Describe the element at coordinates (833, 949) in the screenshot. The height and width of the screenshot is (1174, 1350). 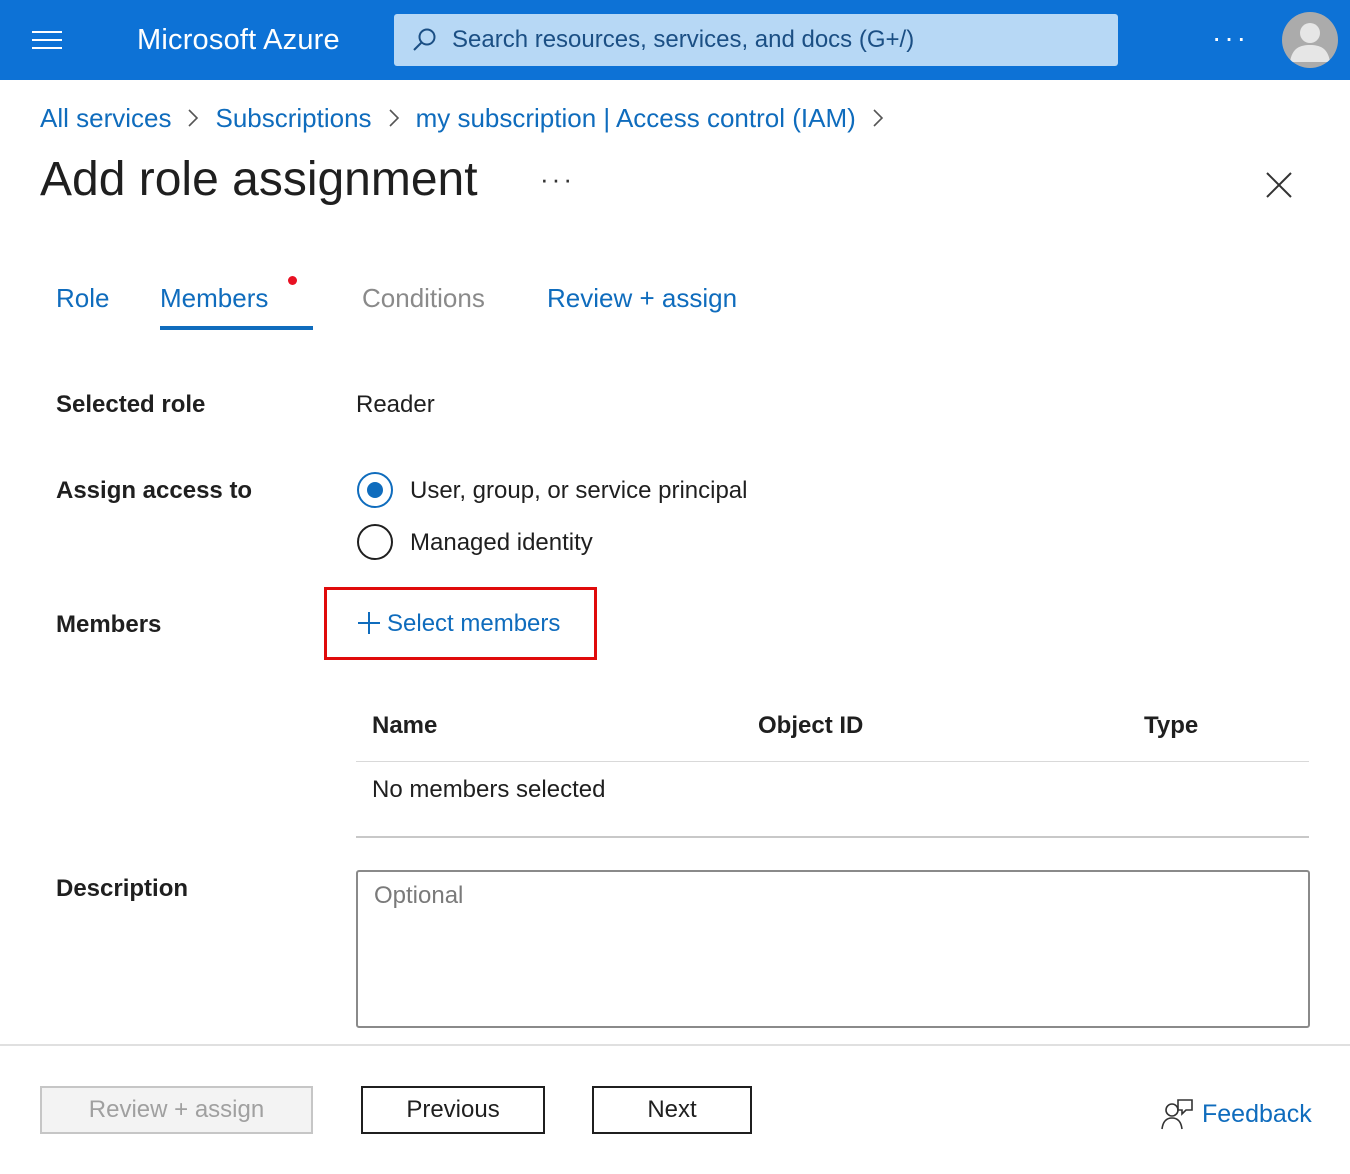
I see `description-input` at that location.